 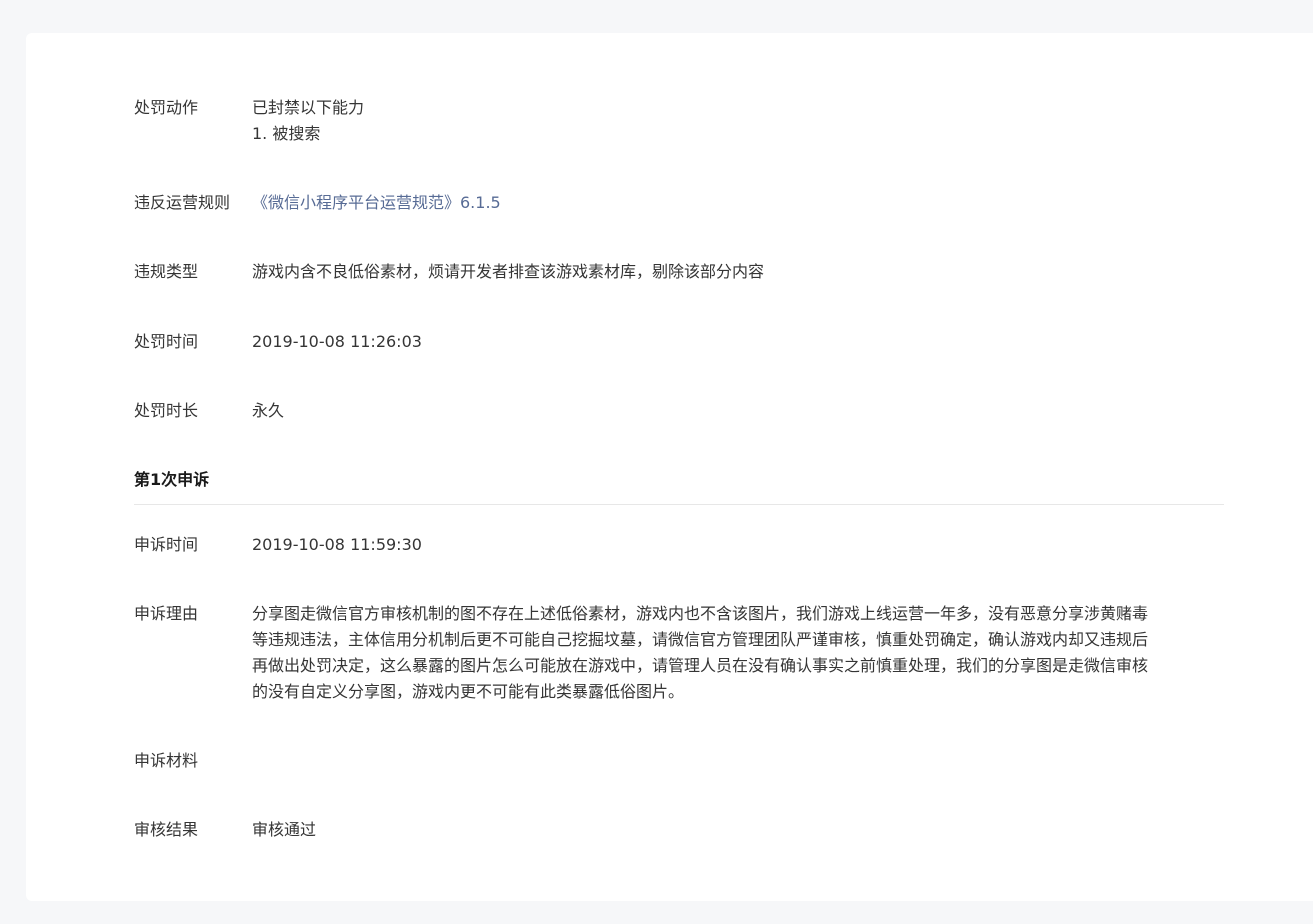 What do you see at coordinates (508, 271) in the screenshot?
I see `violation-type-value: 游戏内含不良低俗素材，烦请开发者排查该游戏素材库，剔除该部分内容` at bounding box center [508, 271].